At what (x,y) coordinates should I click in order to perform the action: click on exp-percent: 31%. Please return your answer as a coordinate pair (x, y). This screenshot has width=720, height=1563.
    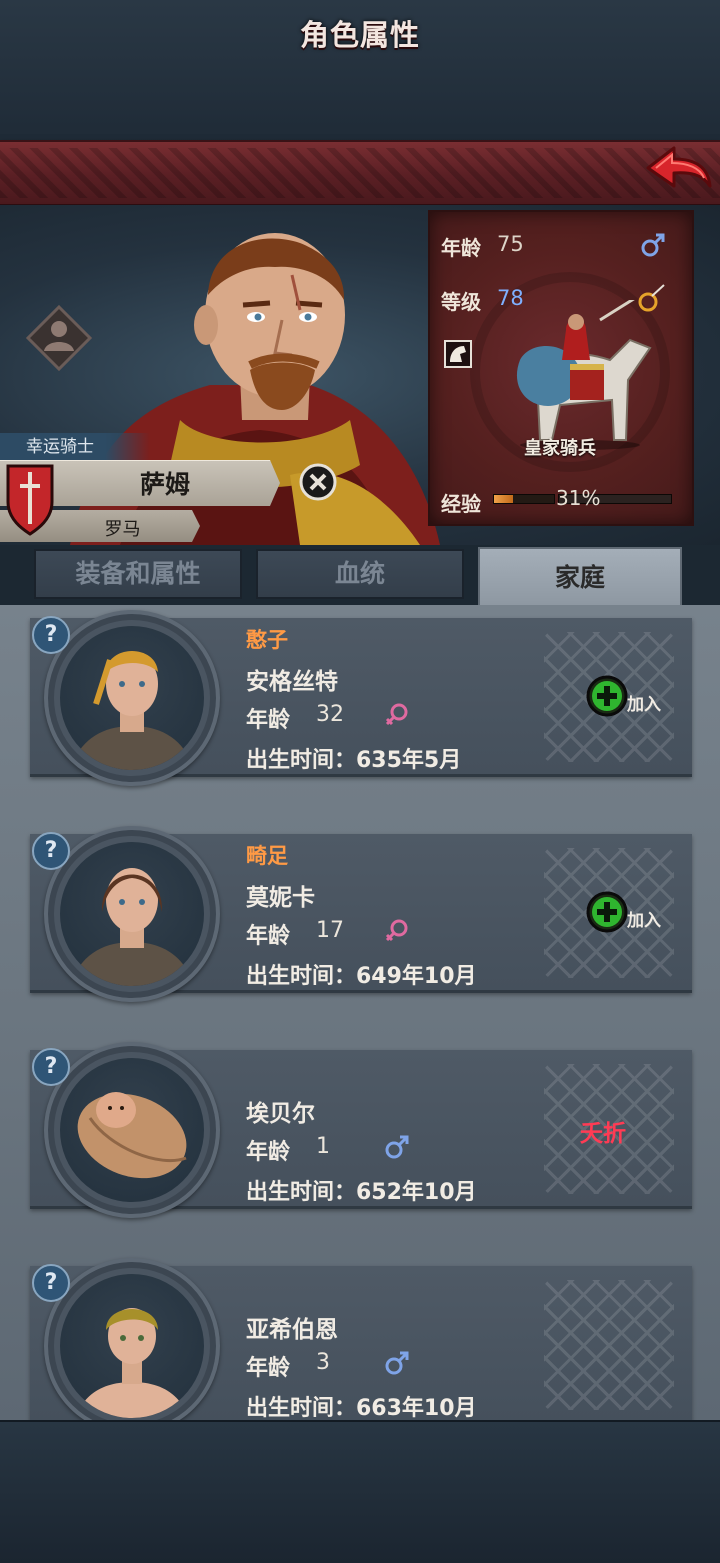
    Looking at the image, I should click on (578, 498).